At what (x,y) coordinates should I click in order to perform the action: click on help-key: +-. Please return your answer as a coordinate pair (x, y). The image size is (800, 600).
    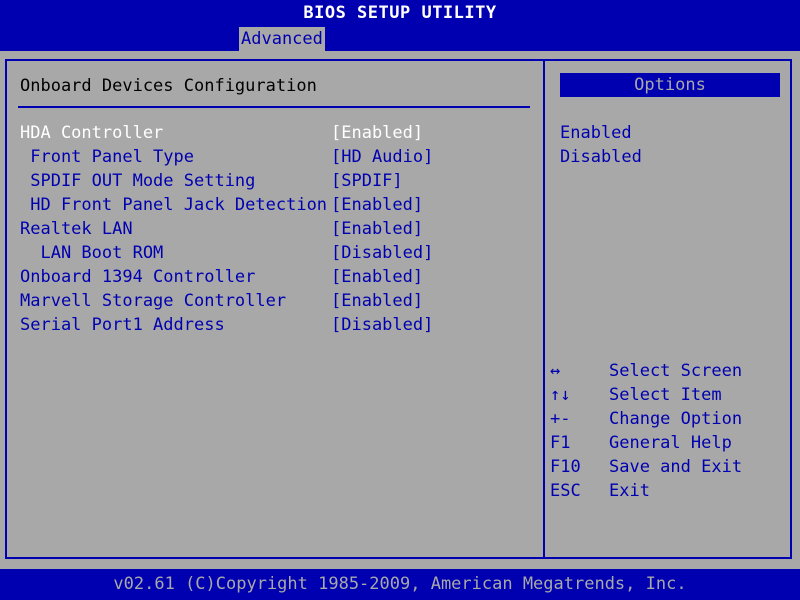
    Looking at the image, I should click on (560, 419).